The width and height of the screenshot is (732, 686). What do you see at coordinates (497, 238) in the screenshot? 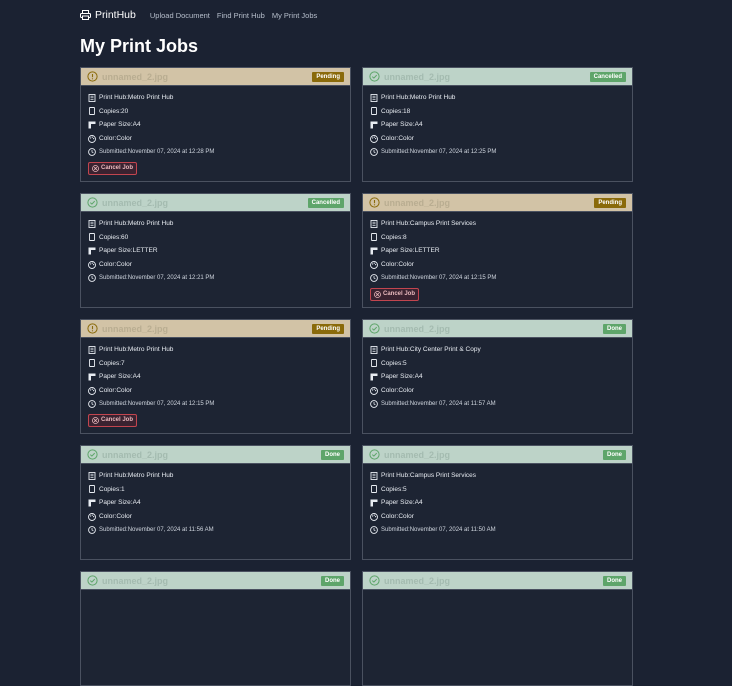
I see `copies-line: Copies: 8` at bounding box center [497, 238].